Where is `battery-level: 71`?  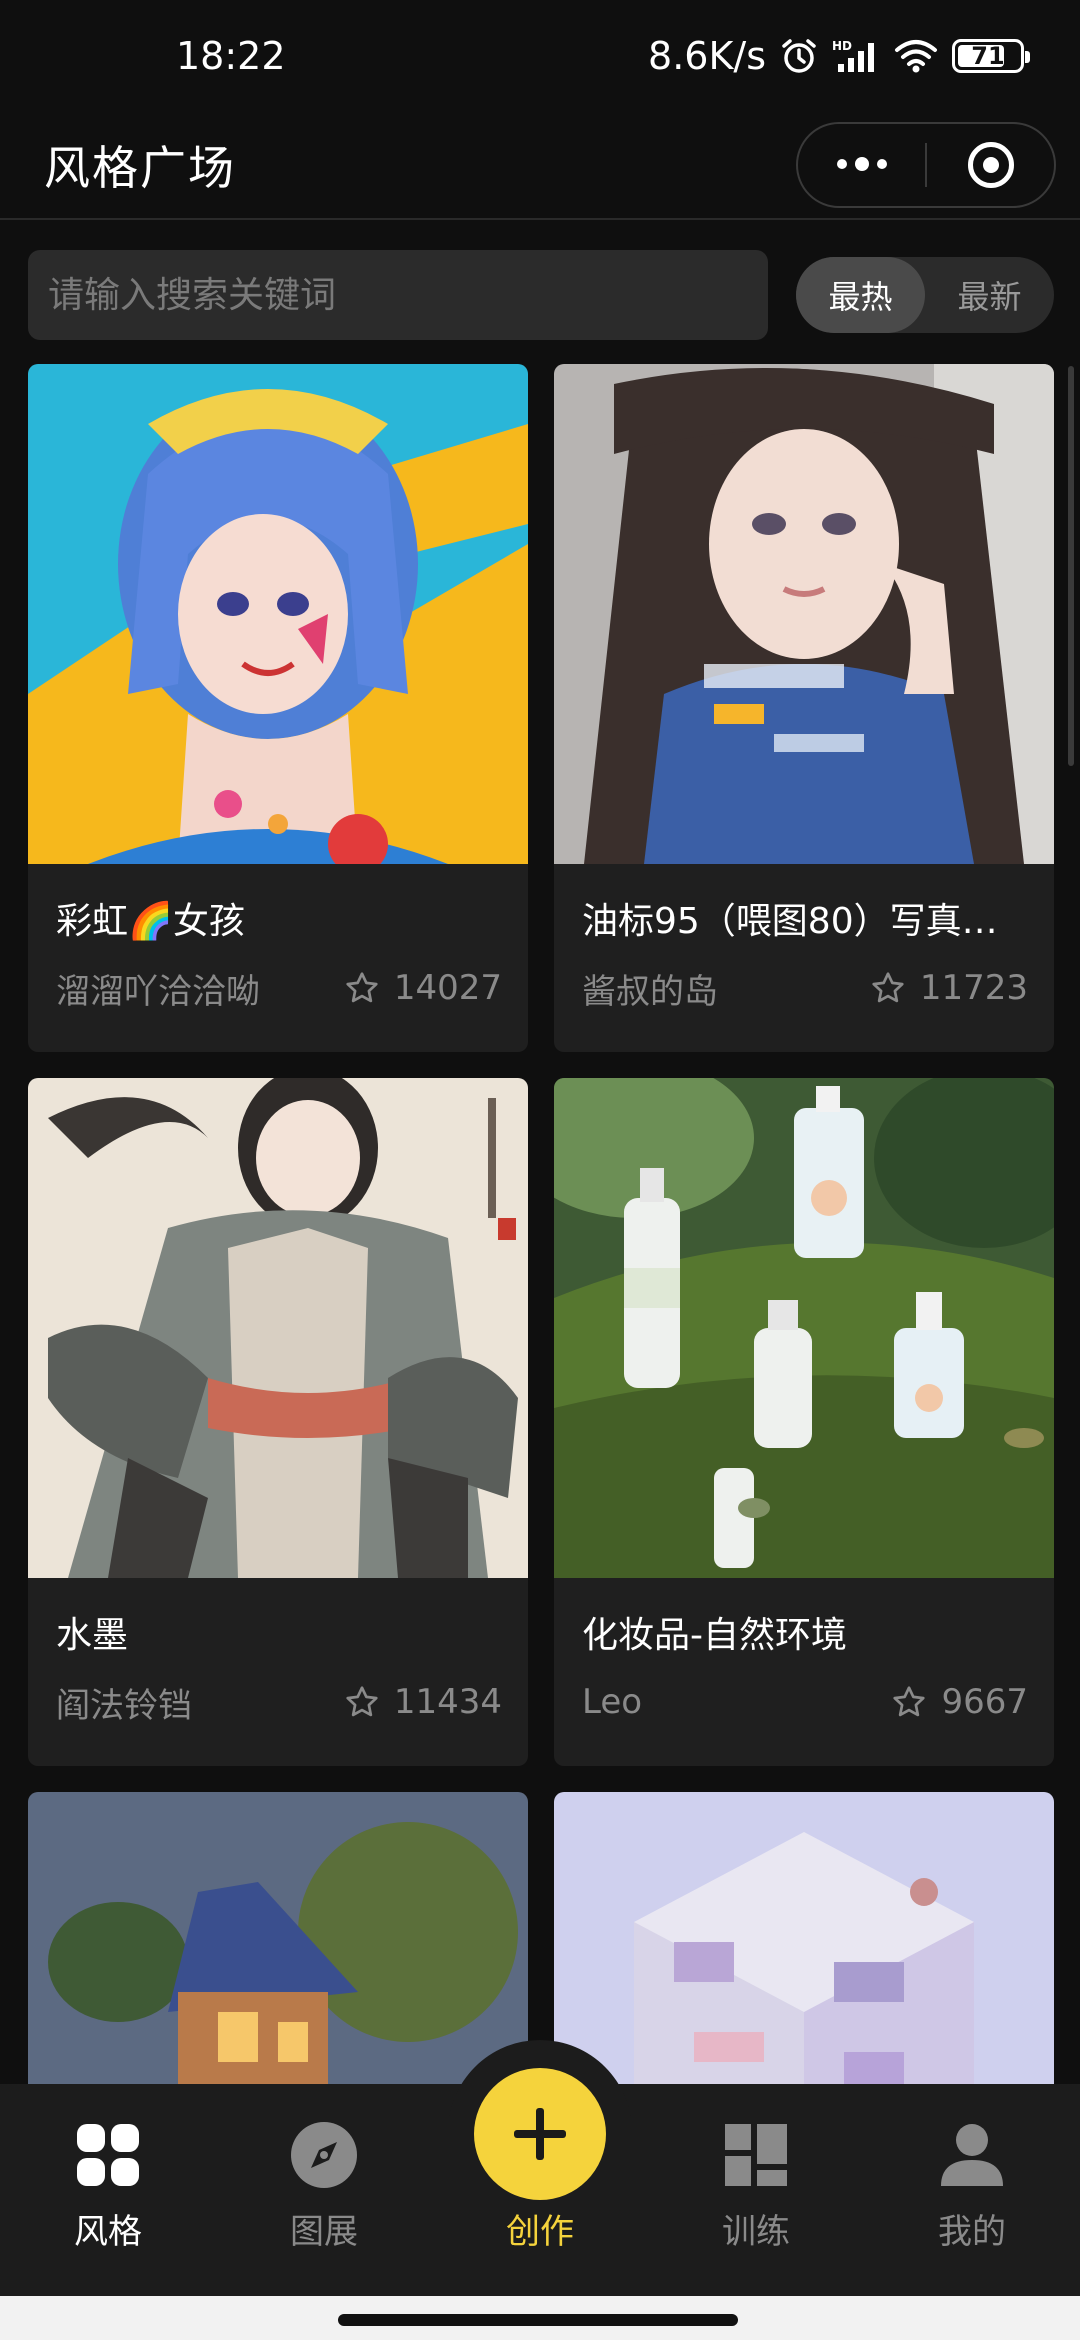
battery-level: 71 is located at coordinates (988, 56).